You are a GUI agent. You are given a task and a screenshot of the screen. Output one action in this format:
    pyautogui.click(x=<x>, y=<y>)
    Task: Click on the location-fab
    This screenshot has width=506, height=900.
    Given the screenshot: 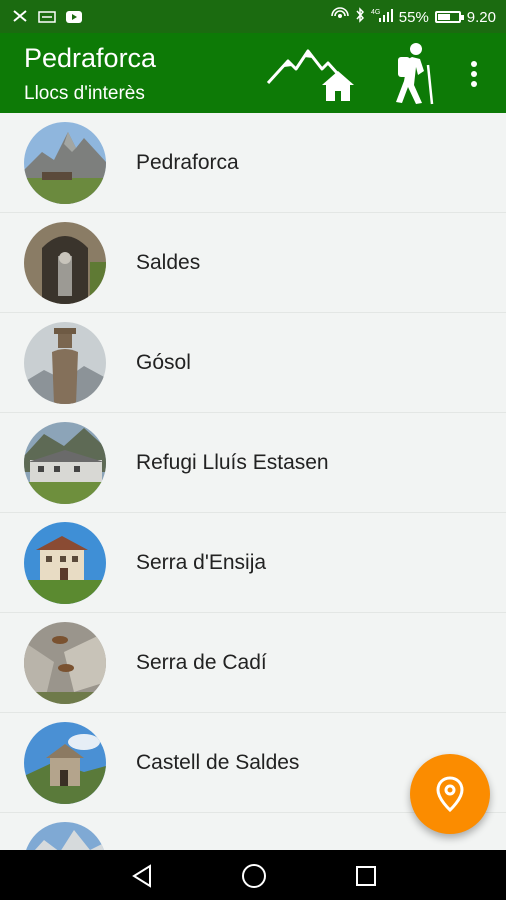 What is the action you would take?
    pyautogui.click(x=450, y=794)
    